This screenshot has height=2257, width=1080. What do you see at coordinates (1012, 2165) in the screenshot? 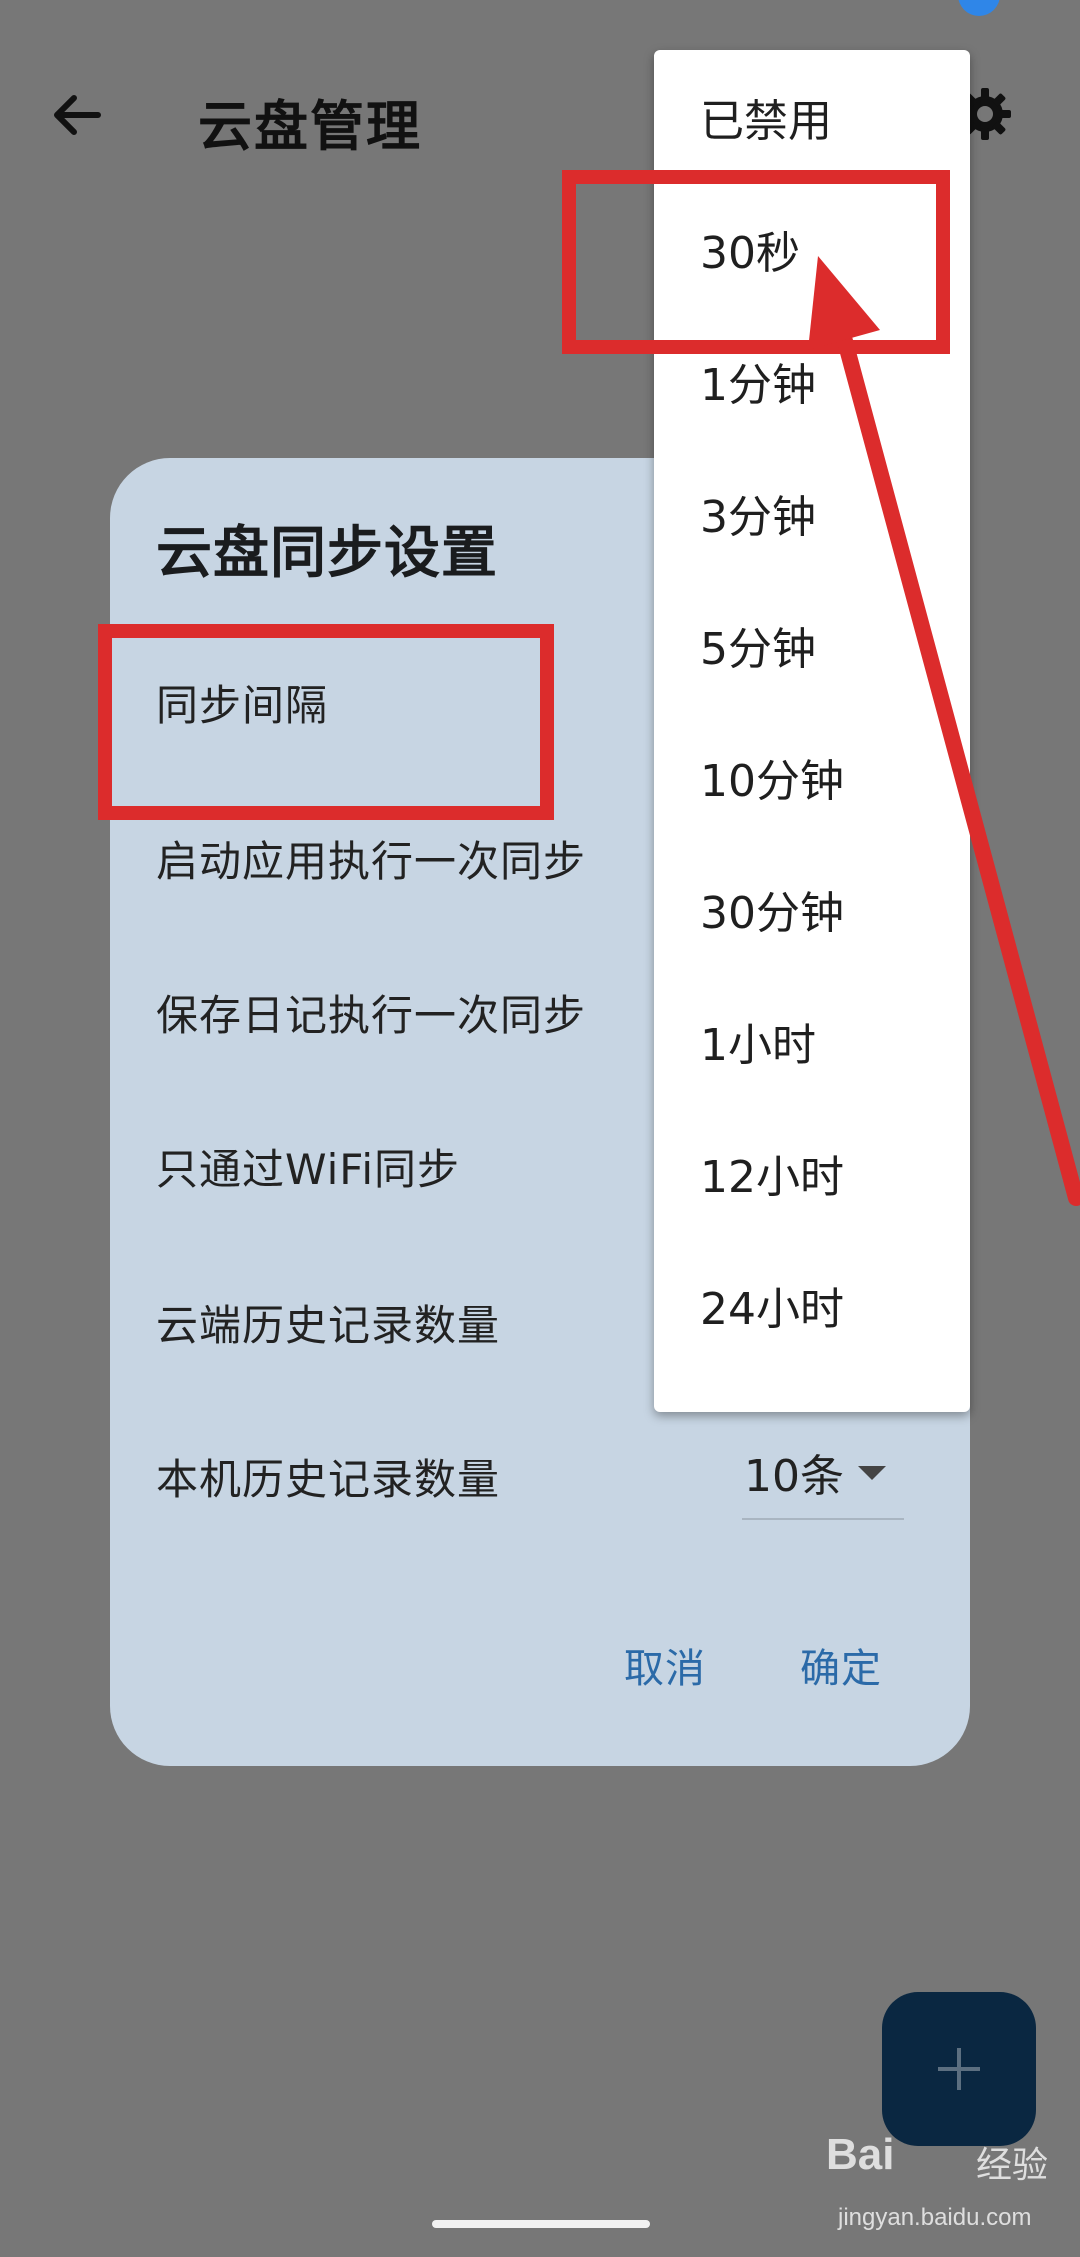
I see `watermark-cn: 经验` at bounding box center [1012, 2165].